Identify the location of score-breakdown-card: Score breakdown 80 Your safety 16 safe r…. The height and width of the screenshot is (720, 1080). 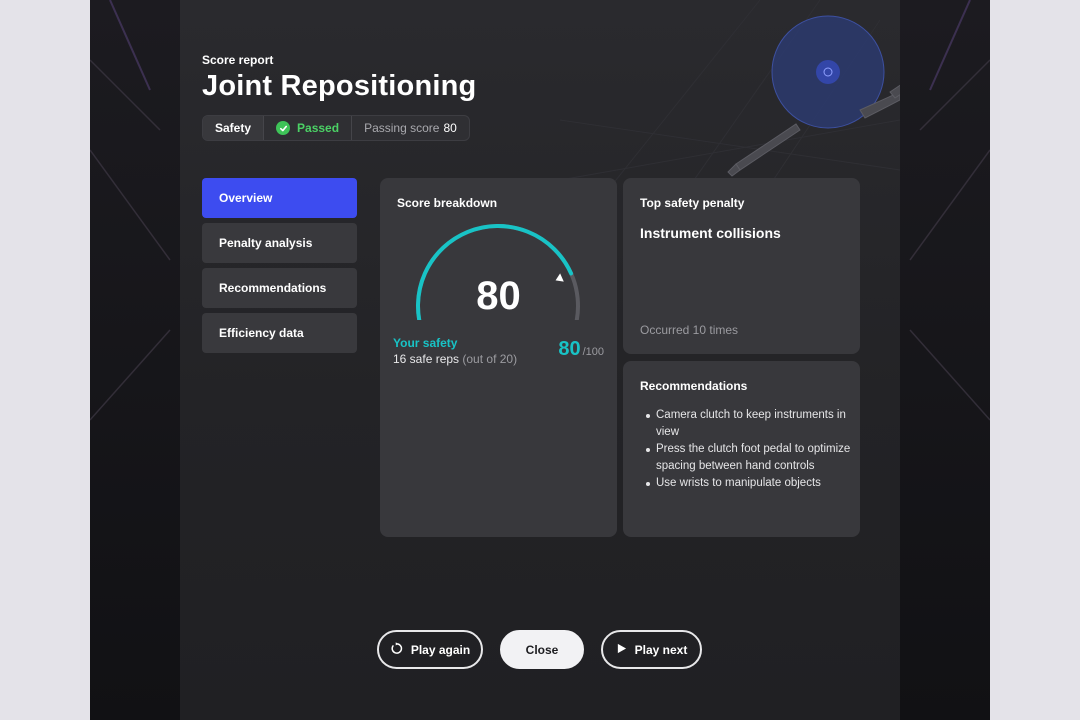
(498, 357).